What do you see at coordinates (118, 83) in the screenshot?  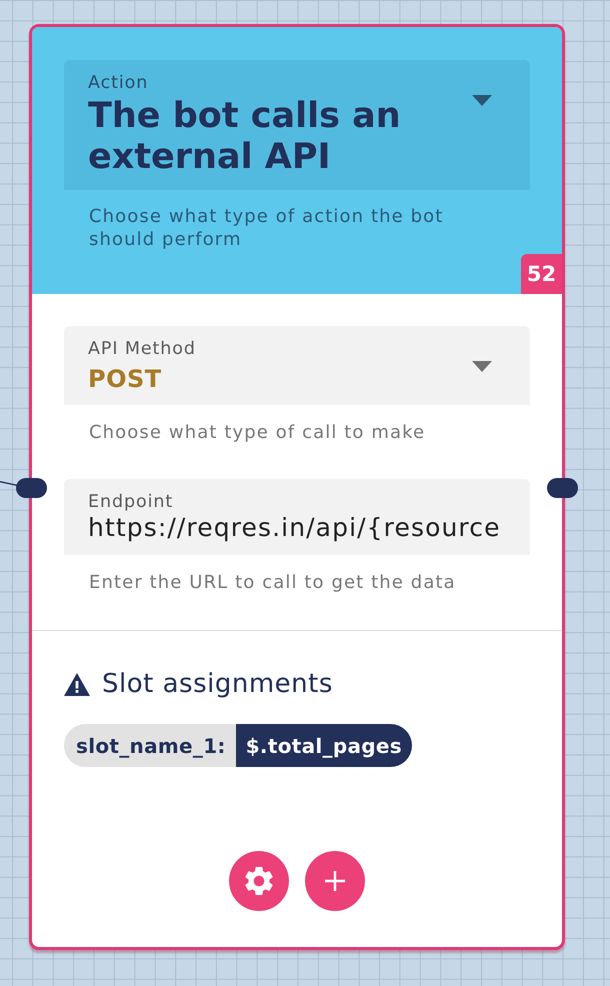 I see `field-label: Action` at bounding box center [118, 83].